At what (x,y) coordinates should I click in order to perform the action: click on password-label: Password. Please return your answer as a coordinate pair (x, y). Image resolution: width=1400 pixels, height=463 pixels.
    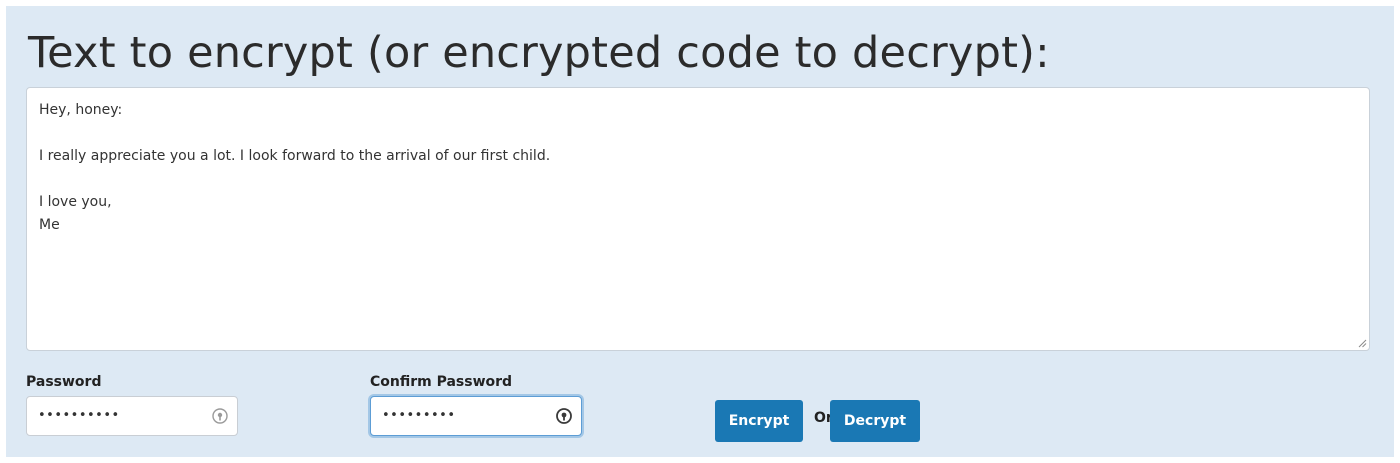
    Looking at the image, I should click on (64, 382).